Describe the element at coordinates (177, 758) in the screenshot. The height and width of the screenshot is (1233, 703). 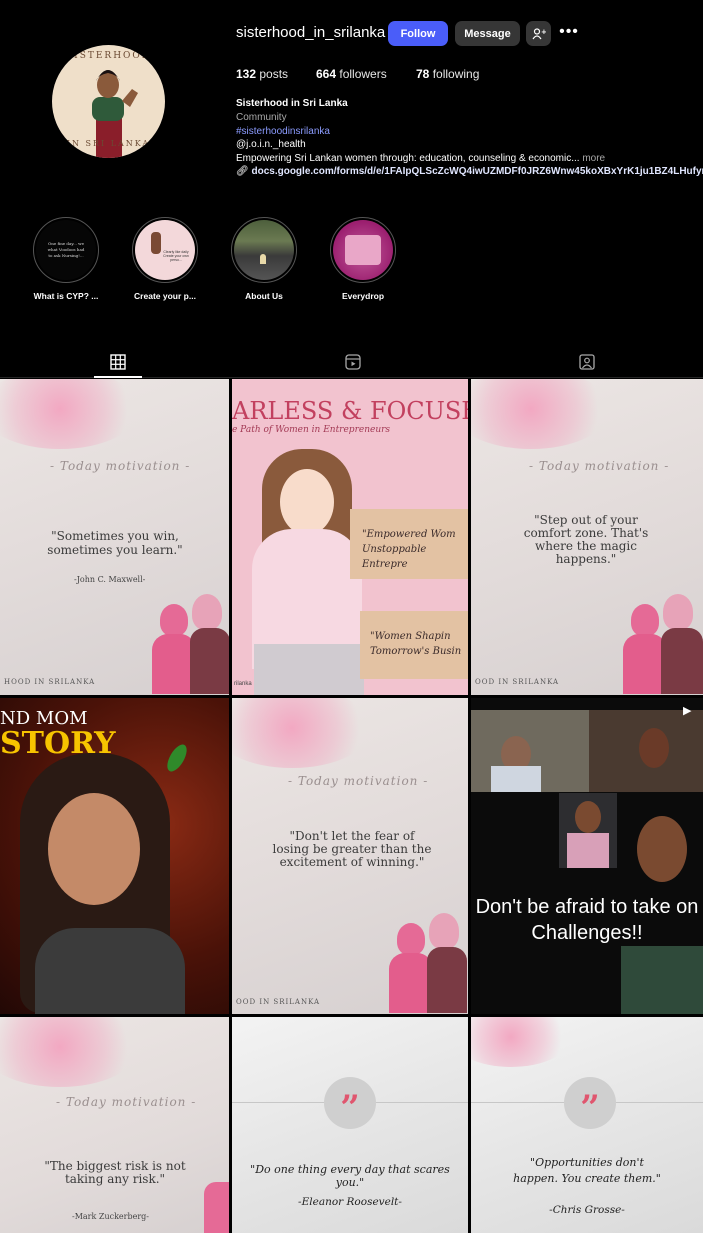
I see `chili-icon` at that location.